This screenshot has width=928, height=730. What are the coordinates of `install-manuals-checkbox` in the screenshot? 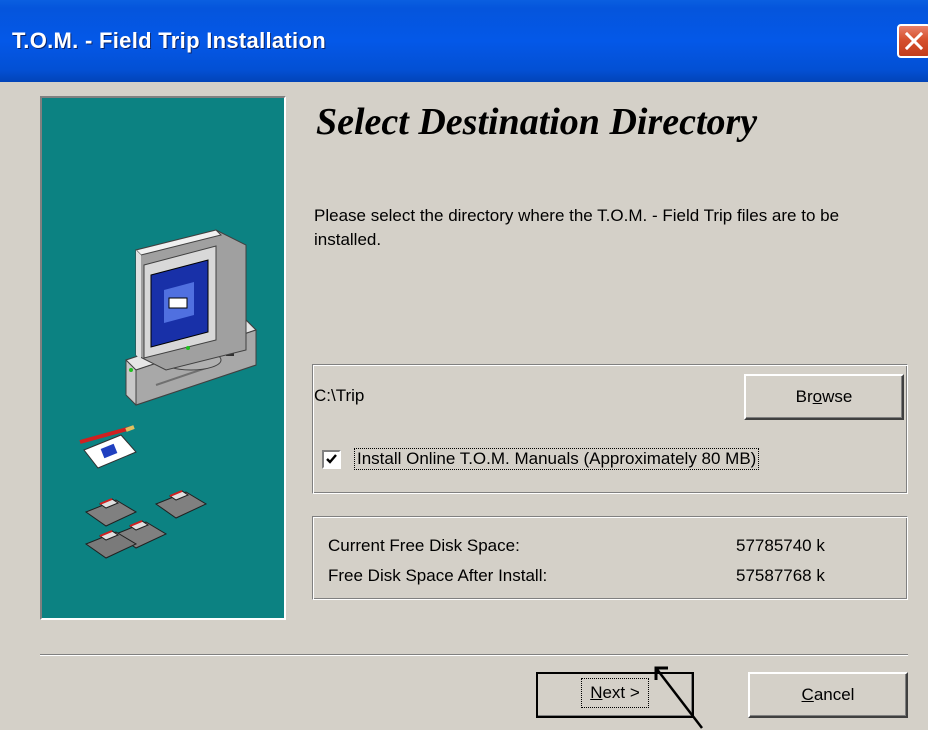 It's located at (331, 459).